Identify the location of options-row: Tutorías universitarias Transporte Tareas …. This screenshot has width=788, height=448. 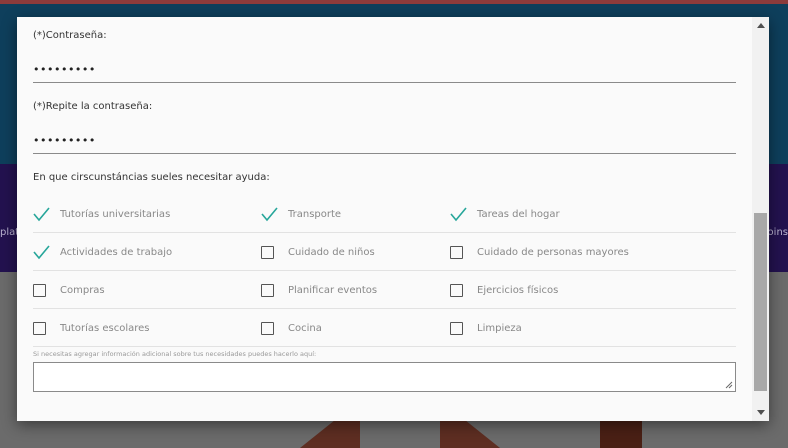
(384, 214).